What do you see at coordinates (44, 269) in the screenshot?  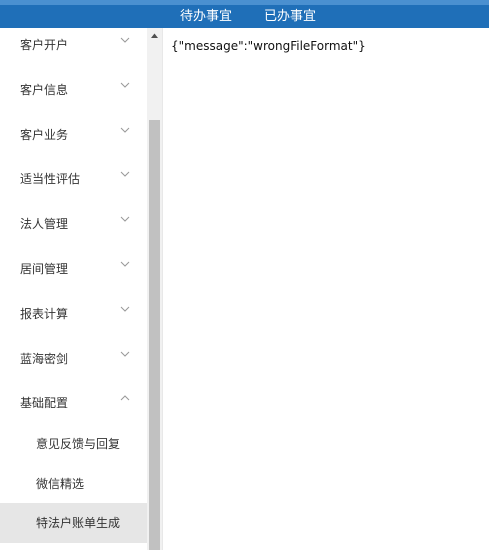 I see `sidebar-item-label: 居间管理` at bounding box center [44, 269].